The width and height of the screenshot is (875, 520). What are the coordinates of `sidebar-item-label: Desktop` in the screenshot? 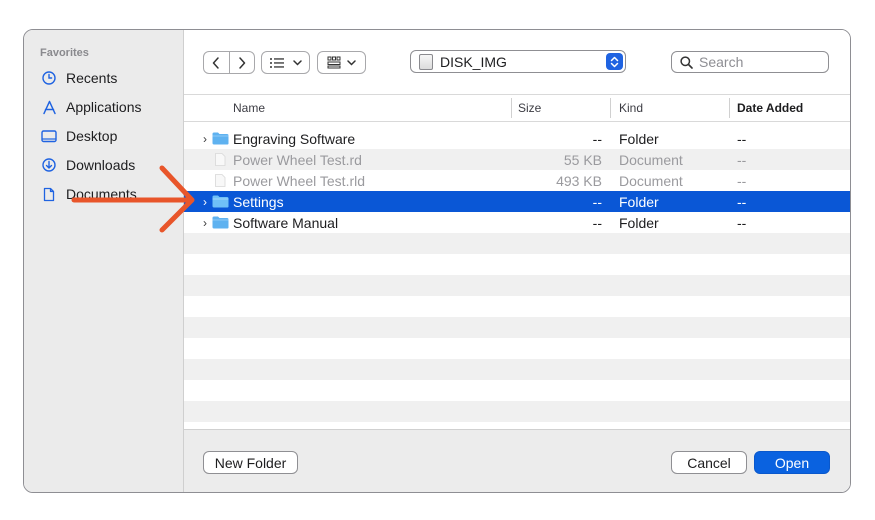 It's located at (92, 136).